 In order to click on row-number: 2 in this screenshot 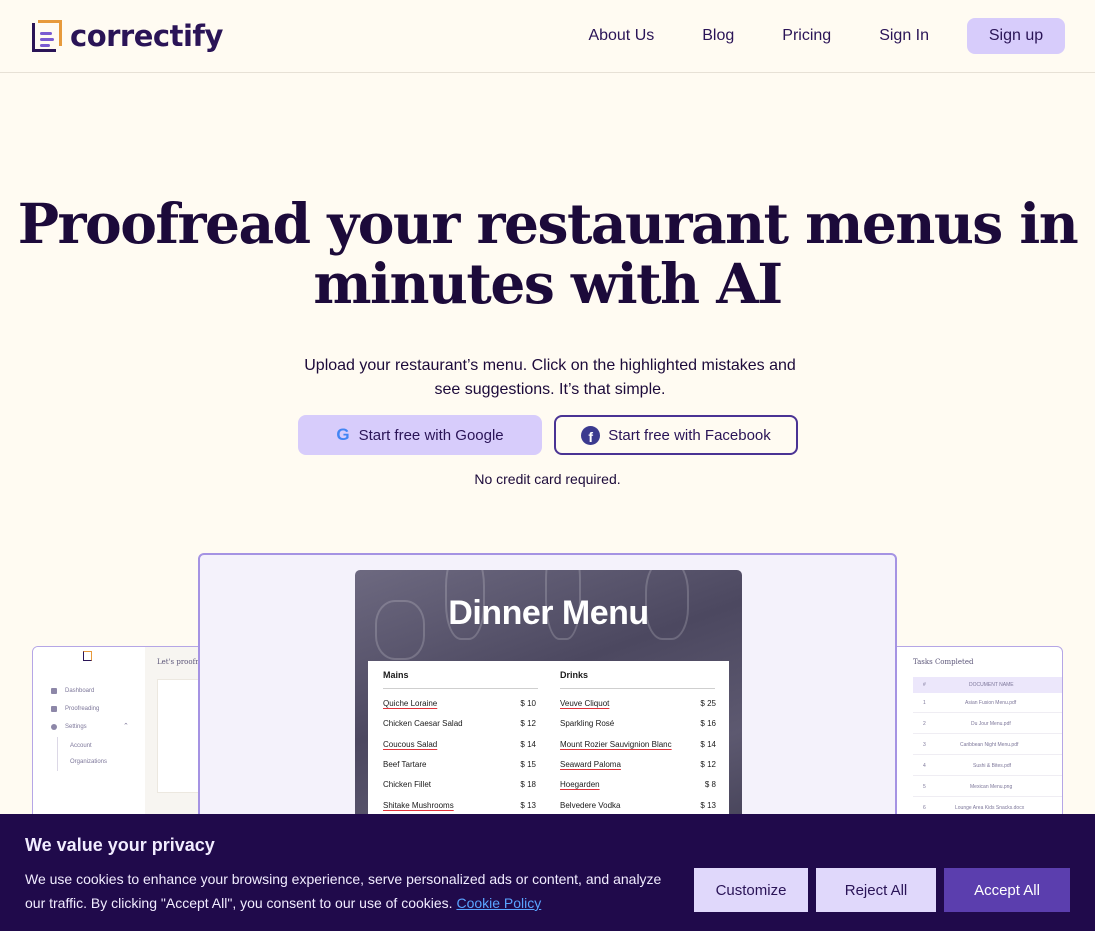, I will do `click(924, 724)`.